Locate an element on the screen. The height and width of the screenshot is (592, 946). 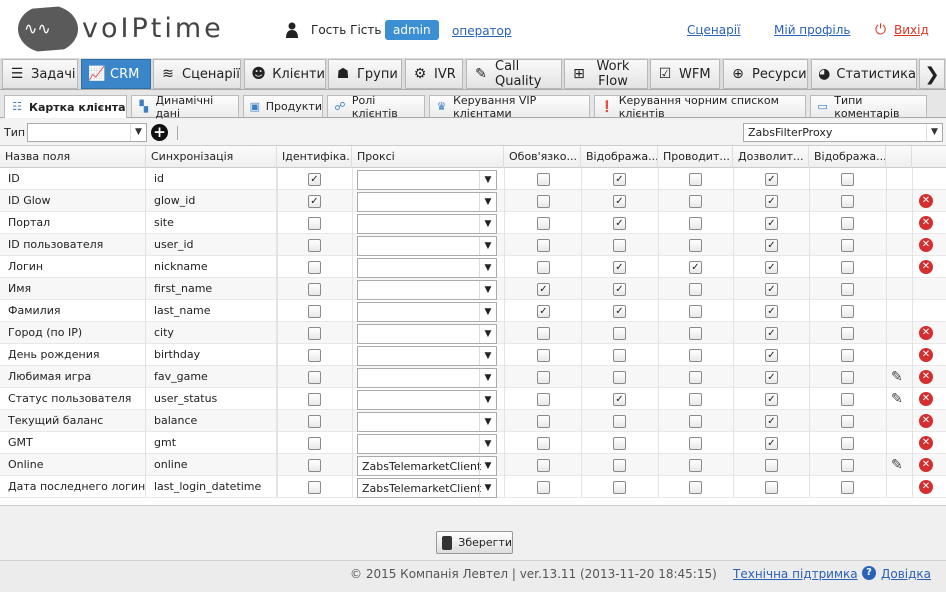
col-proxy: Проксі is located at coordinates (428, 157).